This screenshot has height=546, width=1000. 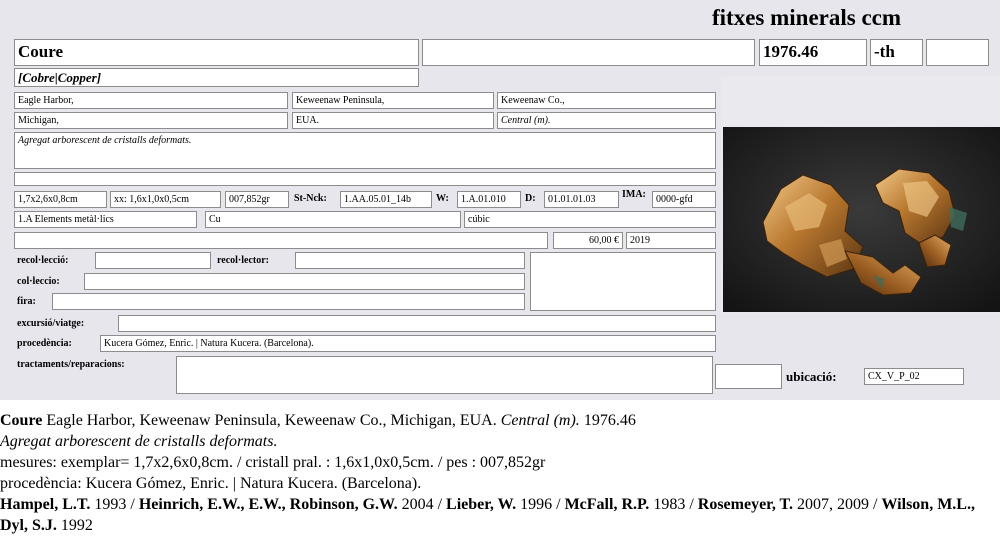 I want to click on tractaments-field, so click(x=444, y=375).